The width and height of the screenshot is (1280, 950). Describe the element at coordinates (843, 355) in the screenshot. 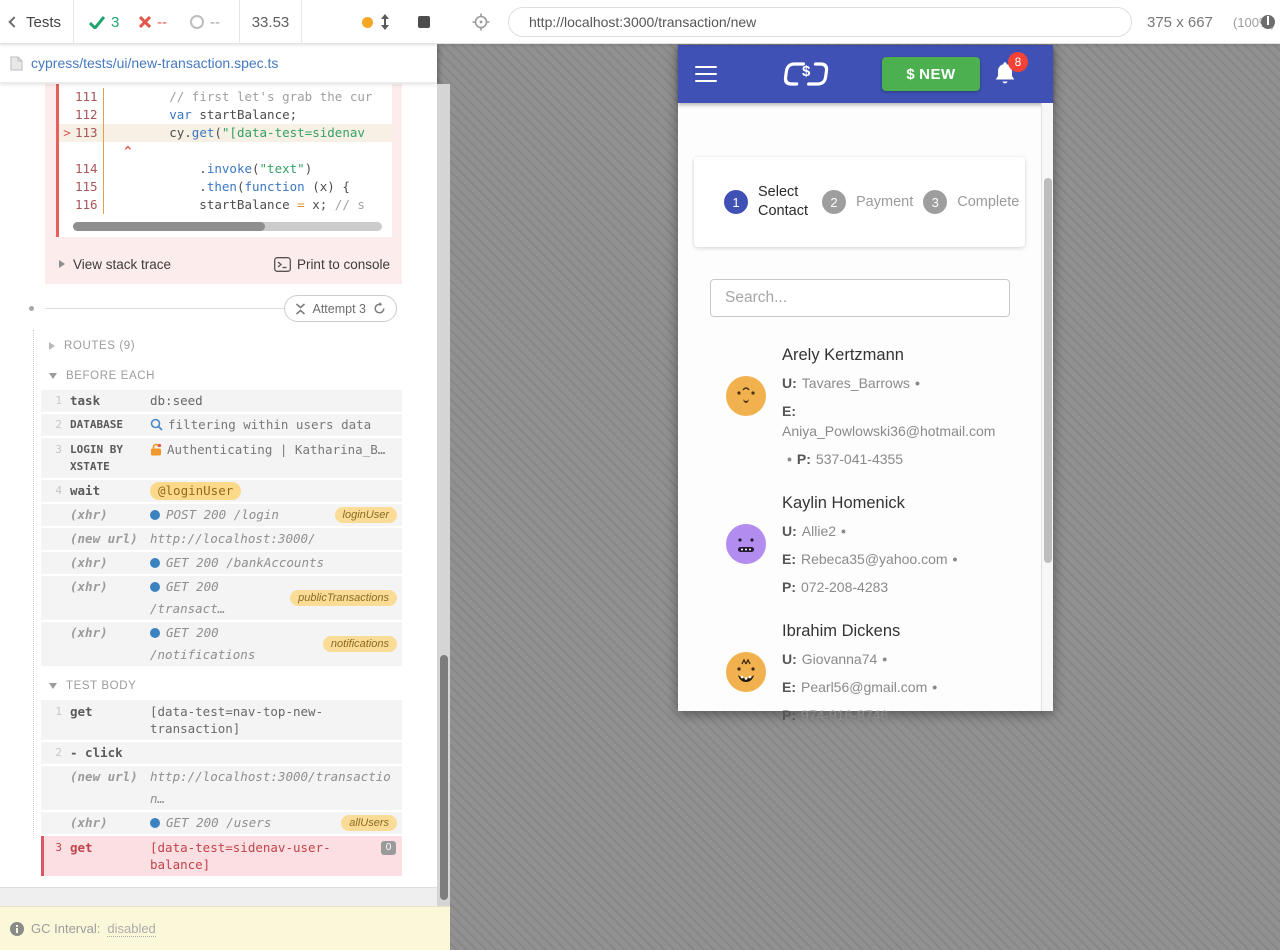

I see `contact-name: Arely Kertzmann` at that location.